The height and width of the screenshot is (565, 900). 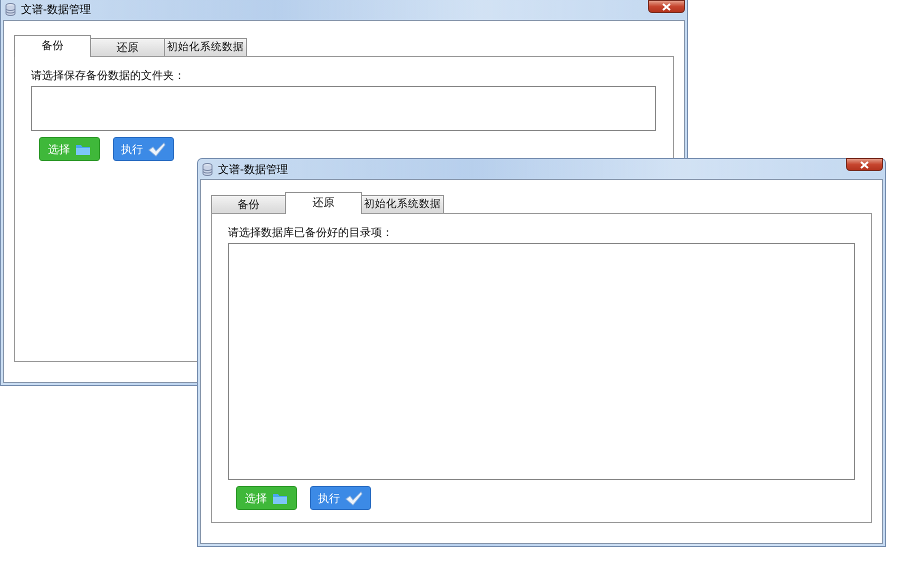 I want to click on prompt-label: 请选择数据库已备份好的目录项：, so click(x=311, y=232).